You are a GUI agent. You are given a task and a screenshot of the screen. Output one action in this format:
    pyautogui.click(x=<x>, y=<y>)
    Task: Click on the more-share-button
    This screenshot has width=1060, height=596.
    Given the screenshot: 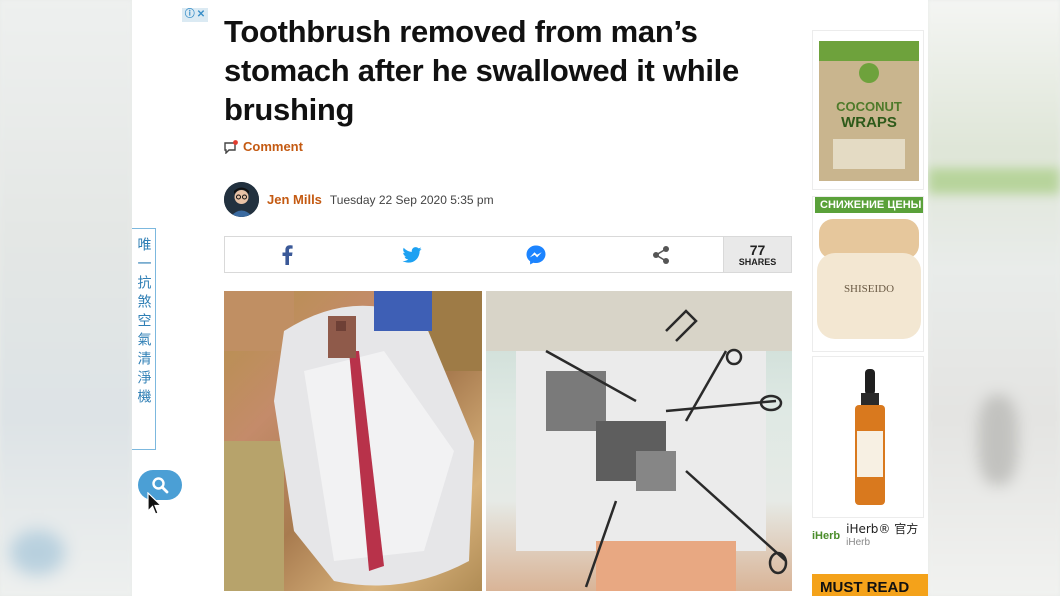 What is the action you would take?
    pyautogui.click(x=661, y=254)
    